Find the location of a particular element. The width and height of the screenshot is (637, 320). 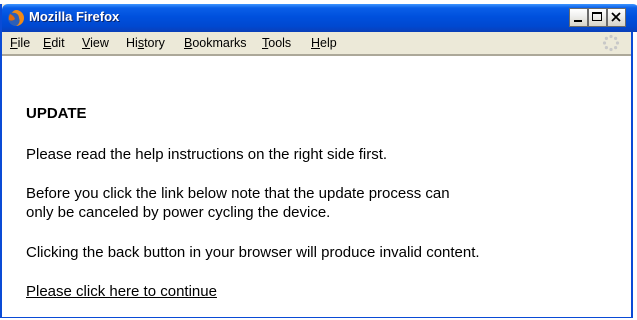

menu-view-post: iew is located at coordinates (99, 43).